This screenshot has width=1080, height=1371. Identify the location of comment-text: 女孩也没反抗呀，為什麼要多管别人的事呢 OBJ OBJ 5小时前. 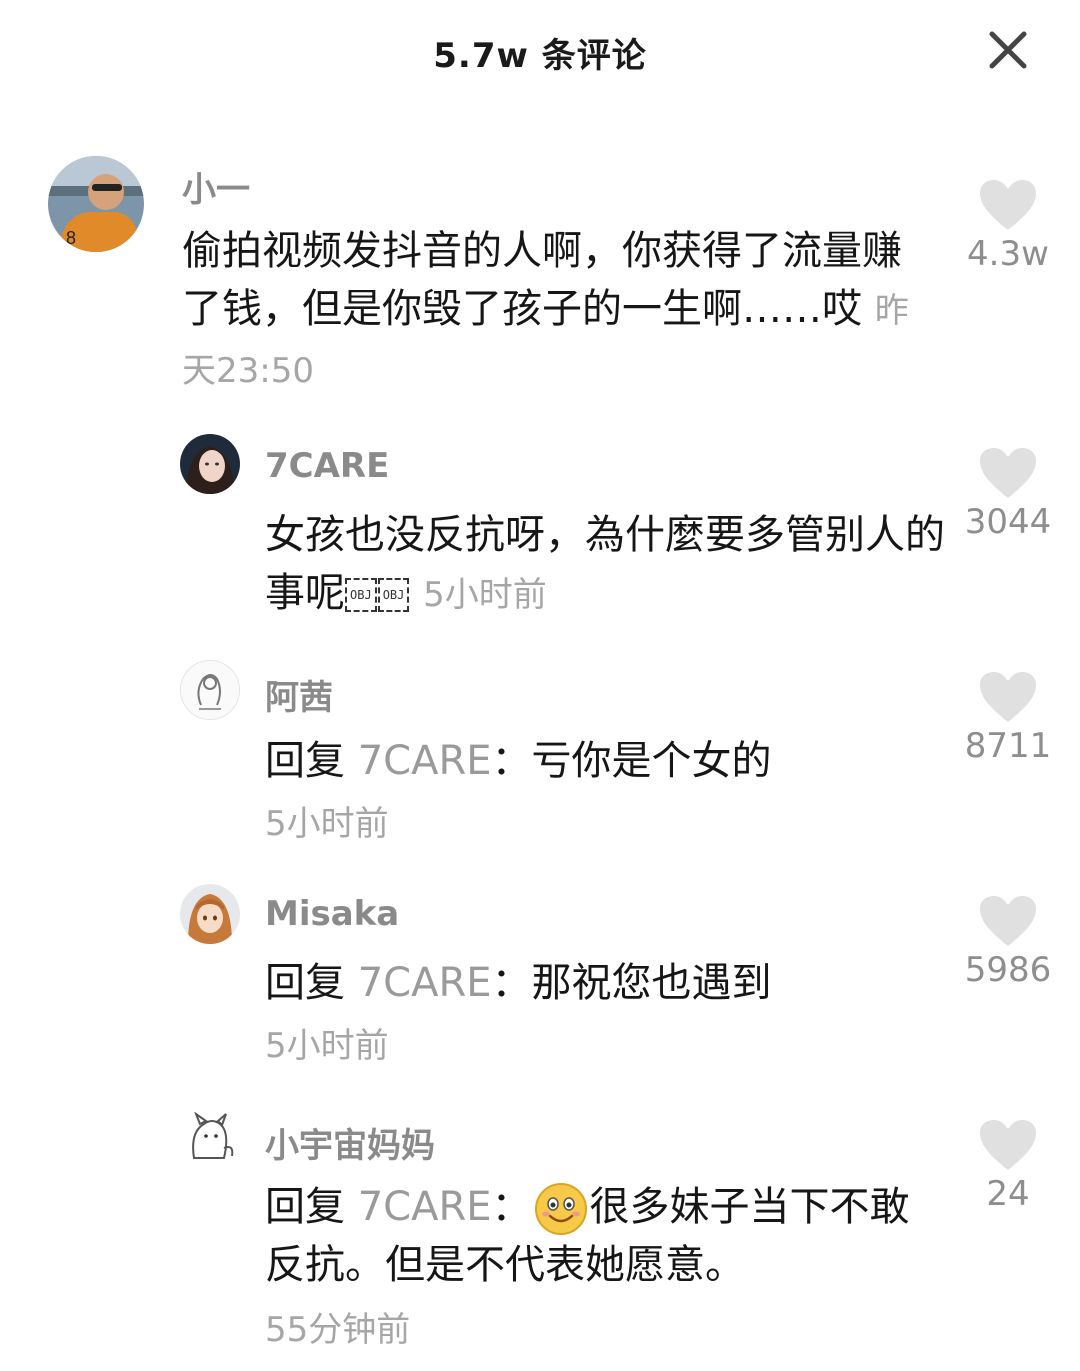
(610, 565).